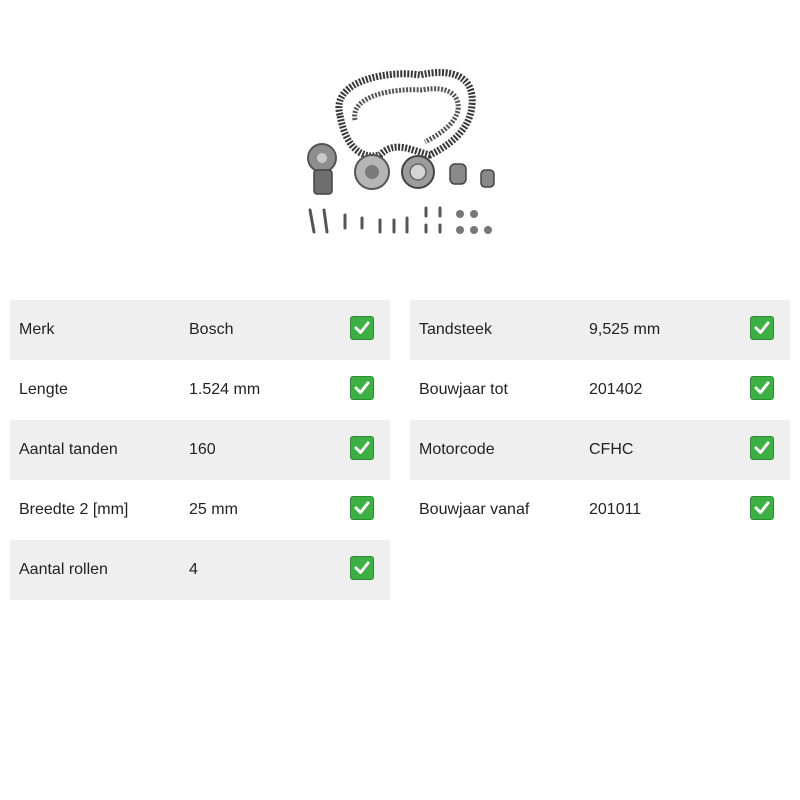 The width and height of the screenshot is (800, 800). I want to click on spec-value-aantal-tanden: 160, so click(202, 449).